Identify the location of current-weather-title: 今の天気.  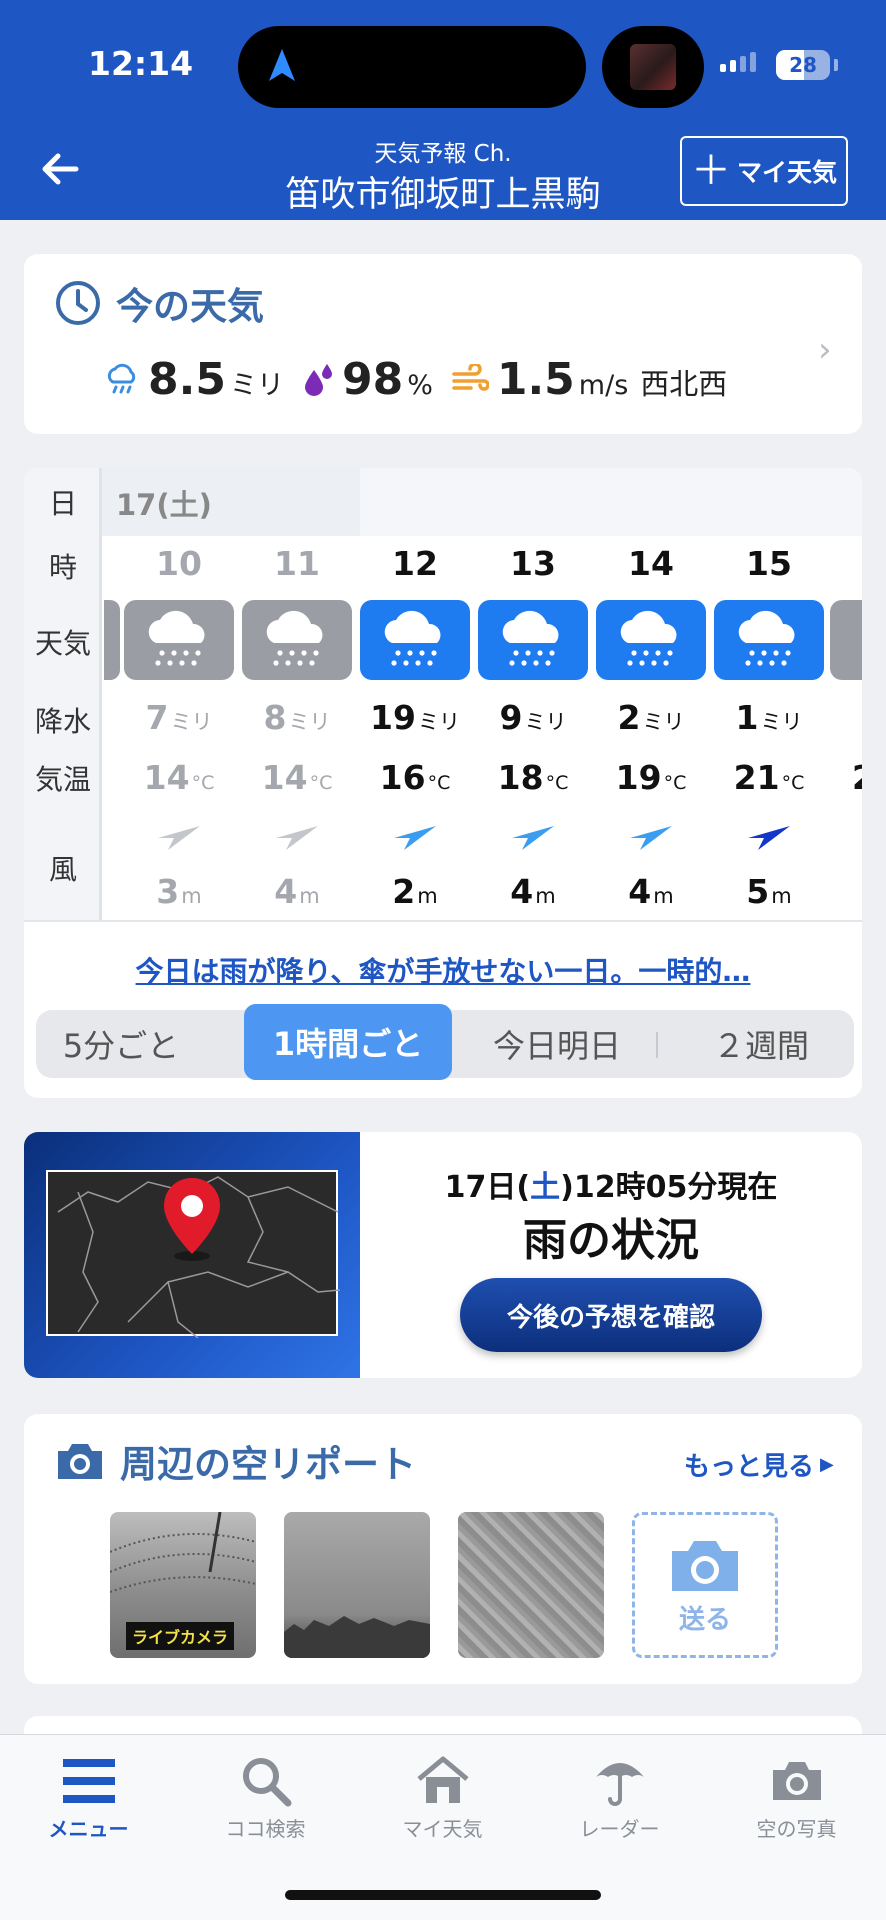
(190, 306).